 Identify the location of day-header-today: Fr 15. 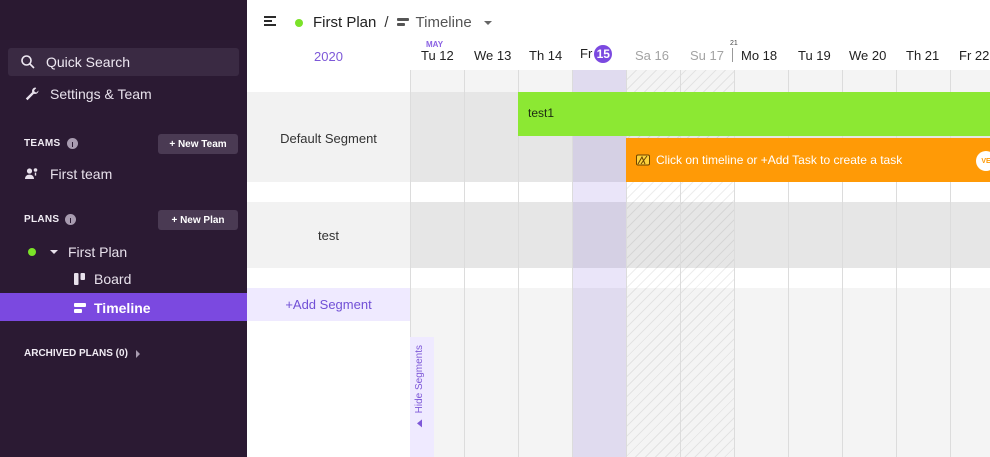
(596, 54).